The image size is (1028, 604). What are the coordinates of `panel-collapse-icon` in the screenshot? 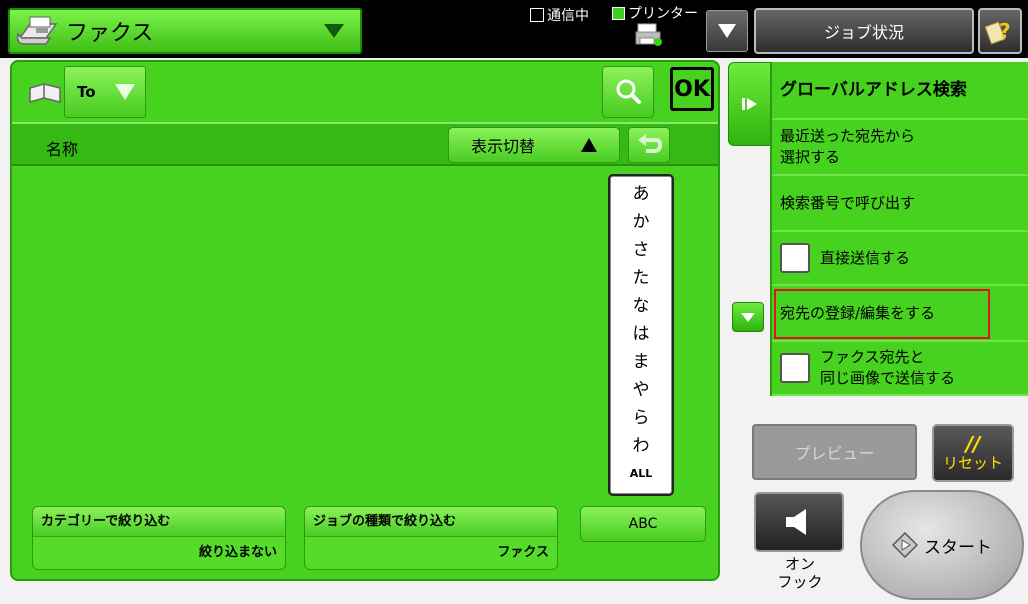 It's located at (749, 104).